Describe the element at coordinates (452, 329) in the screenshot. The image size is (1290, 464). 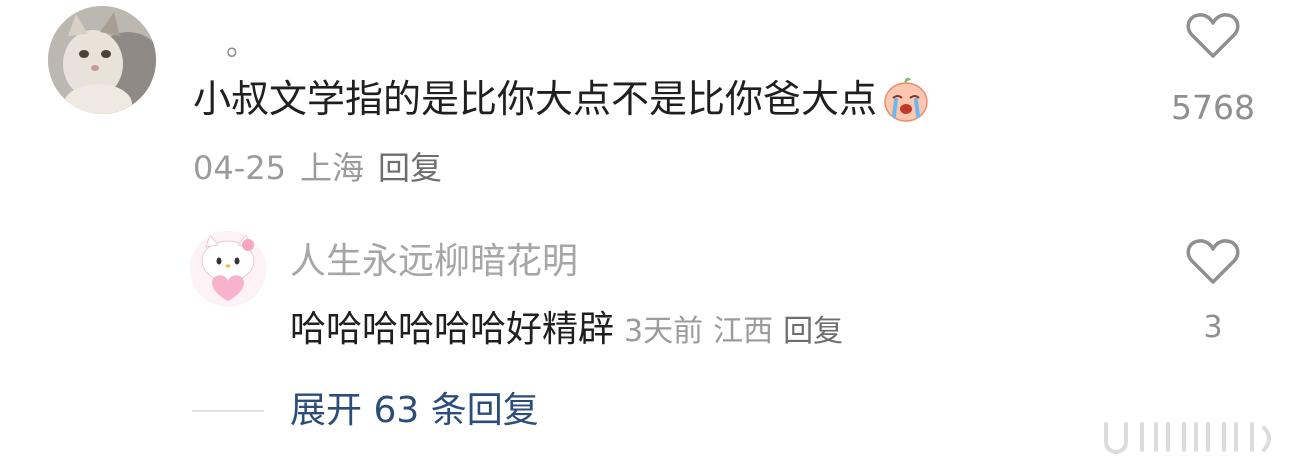
I see `reply-body: 哈哈哈哈哈哈好精辟` at that location.